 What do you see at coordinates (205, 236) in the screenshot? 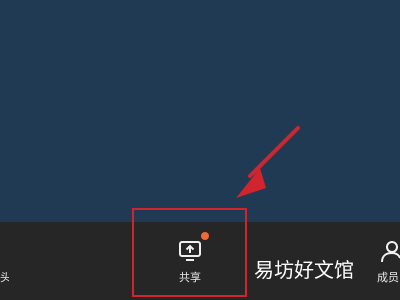
I see `notification-dot` at bounding box center [205, 236].